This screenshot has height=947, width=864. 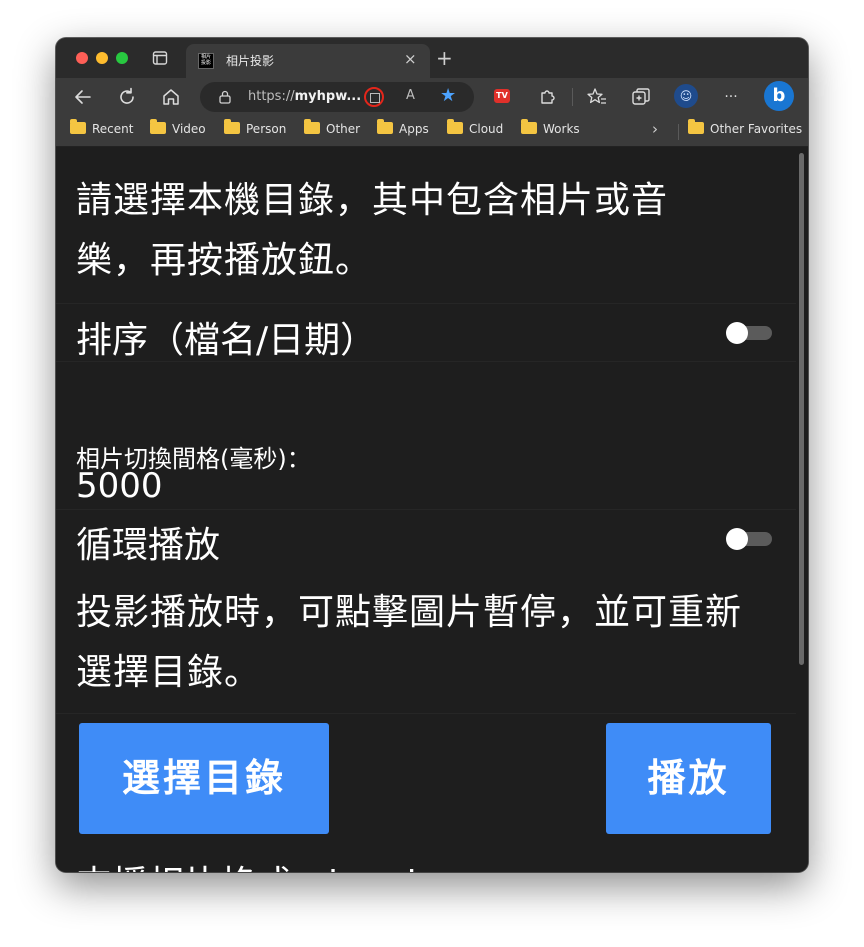 What do you see at coordinates (448, 95) in the screenshot?
I see `favorite-star-icon: ★` at bounding box center [448, 95].